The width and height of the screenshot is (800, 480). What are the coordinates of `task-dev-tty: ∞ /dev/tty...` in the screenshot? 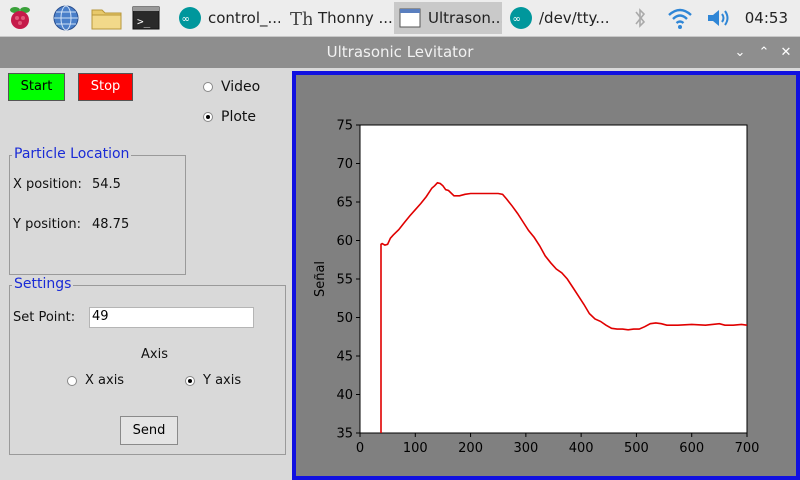 It's located at (559, 18).